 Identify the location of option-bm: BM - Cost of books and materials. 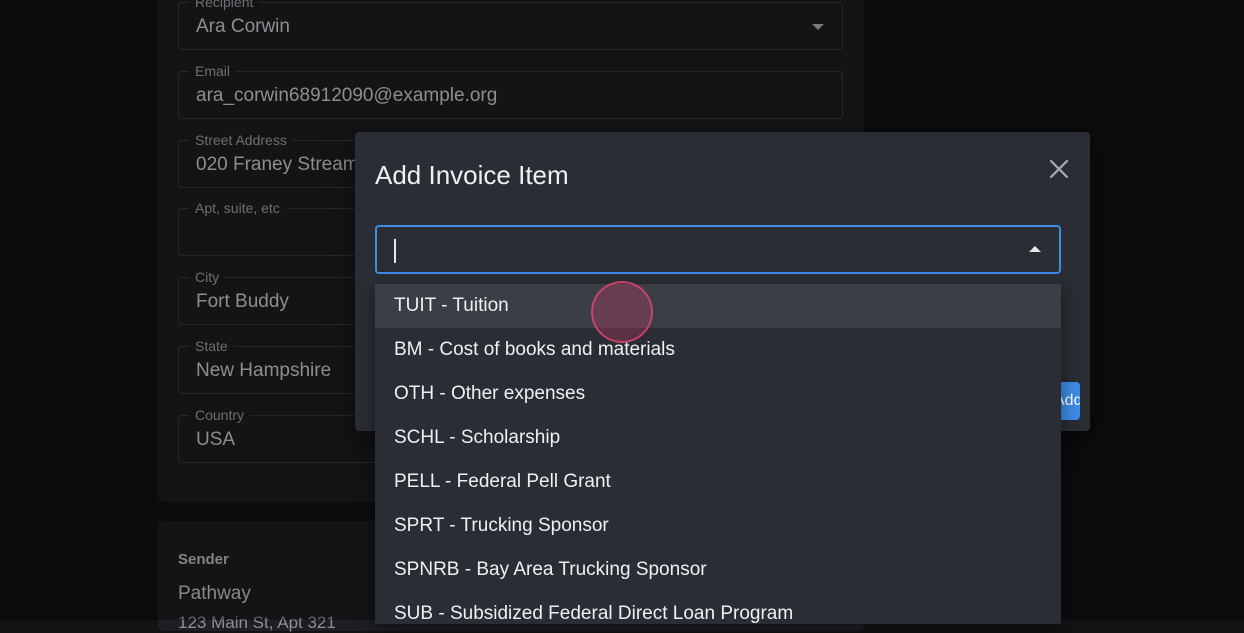
(718, 350).